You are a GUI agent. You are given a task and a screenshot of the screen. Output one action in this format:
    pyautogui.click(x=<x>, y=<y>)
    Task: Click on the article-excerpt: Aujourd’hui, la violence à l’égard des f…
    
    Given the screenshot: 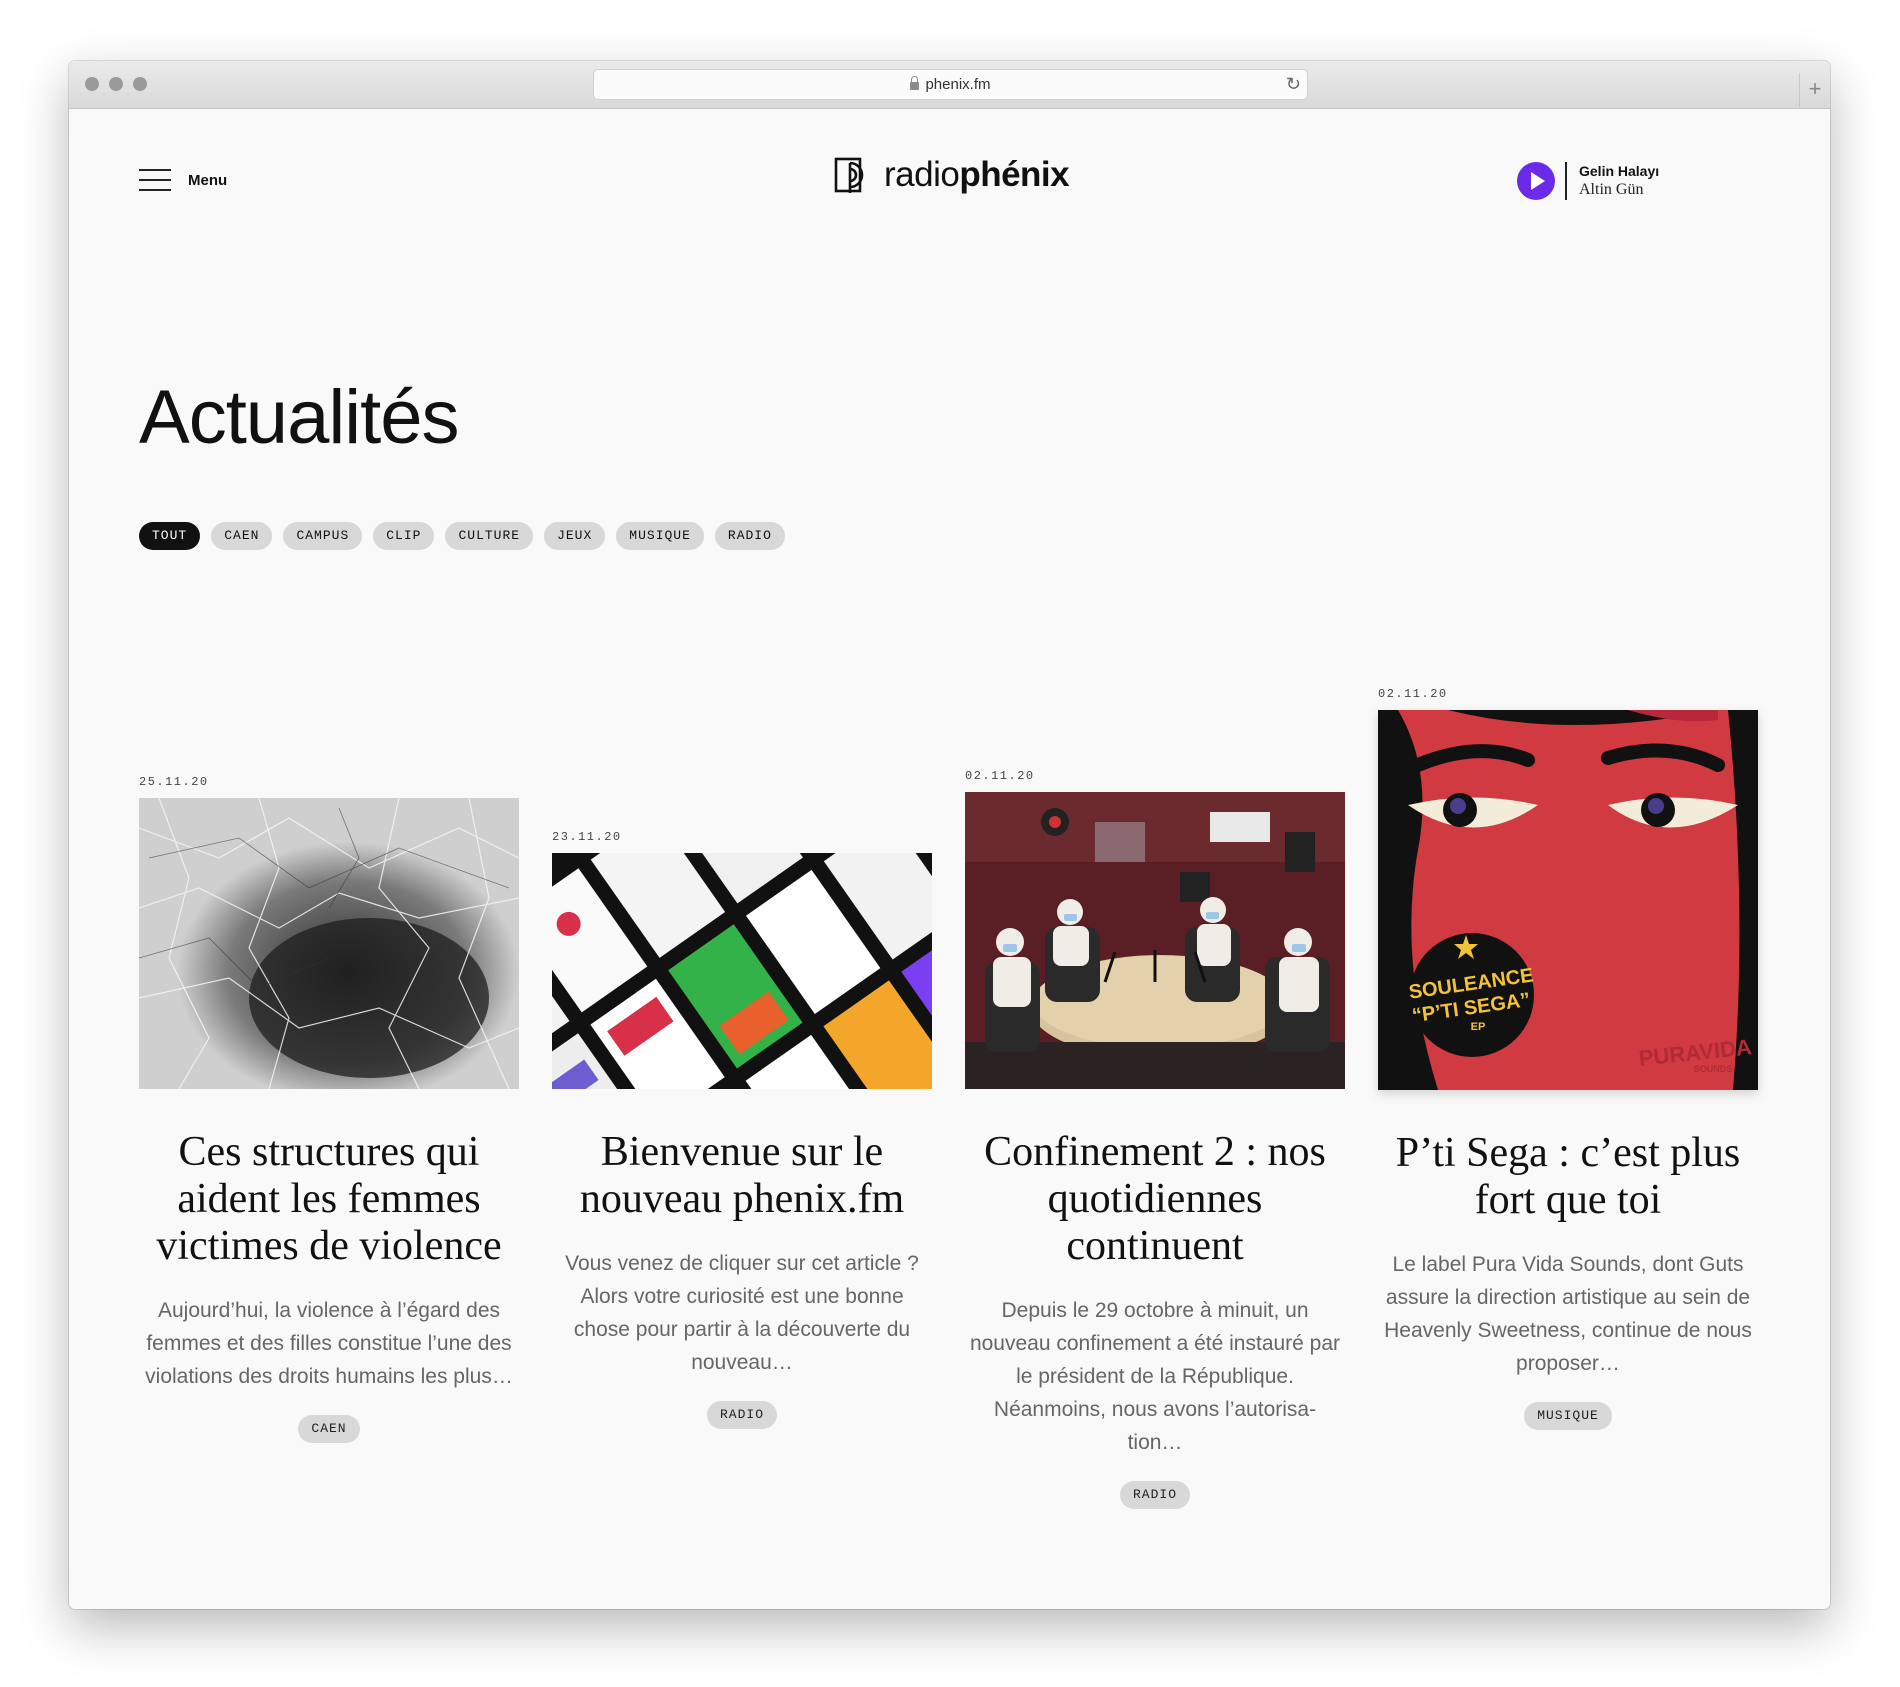 What is the action you would take?
    pyautogui.click(x=329, y=1343)
    